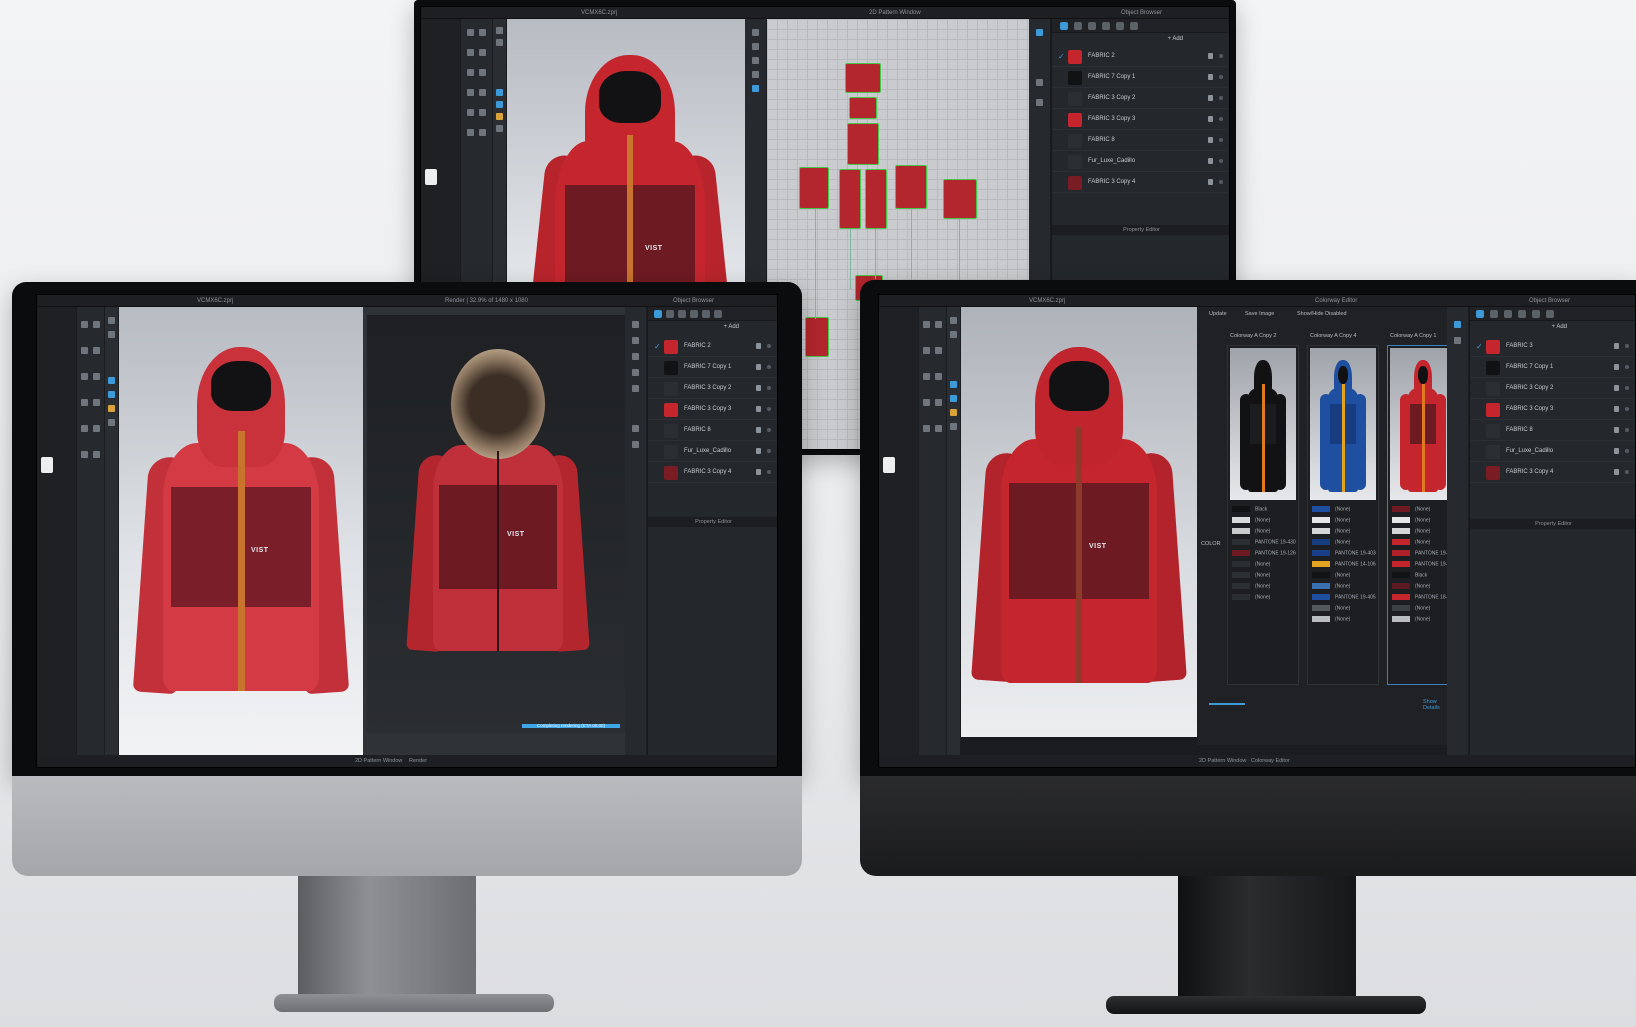 The width and height of the screenshot is (1636, 1027). I want to click on colorway-color-row: PANTONE 19-4052 TEX | Blu, so click(1344, 599).